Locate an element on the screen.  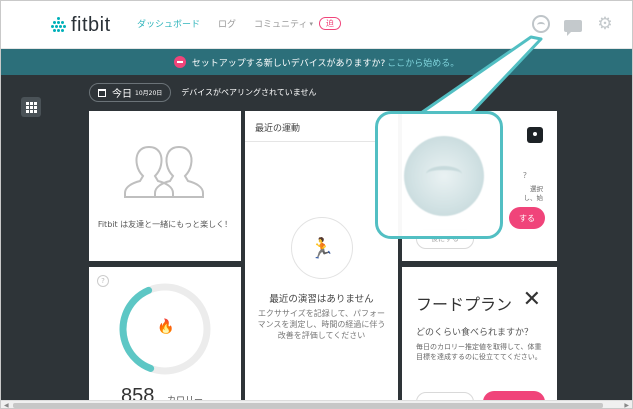
nav-badge: 迫 is located at coordinates (330, 23).